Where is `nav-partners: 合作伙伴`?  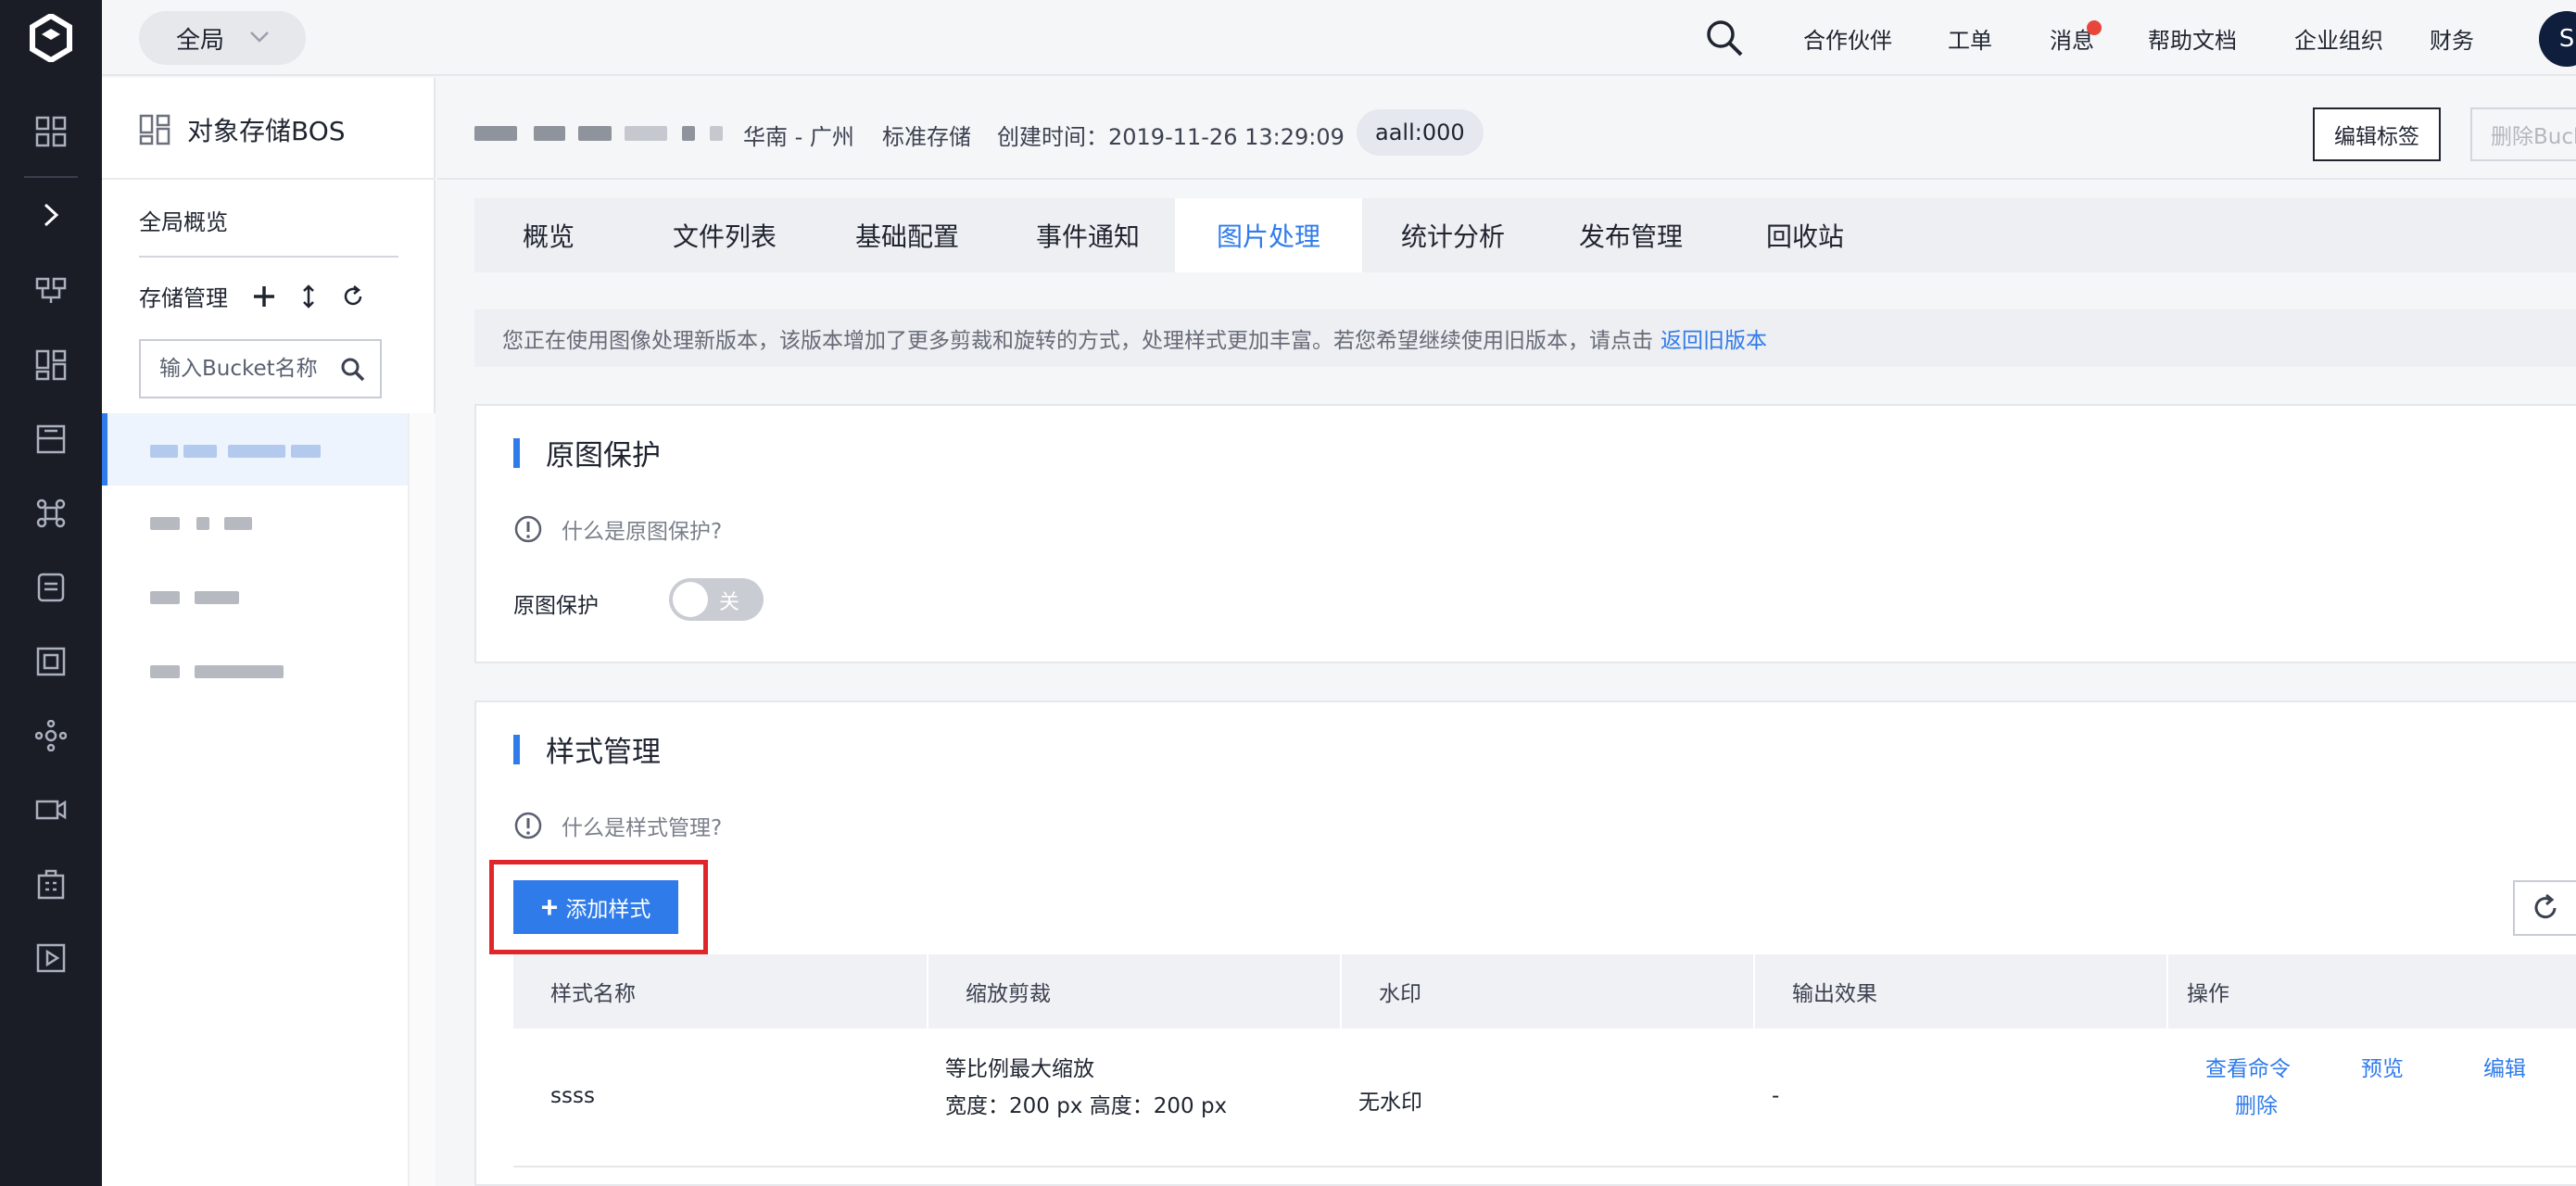
nav-partners: 合作伙伴 is located at coordinates (1847, 38).